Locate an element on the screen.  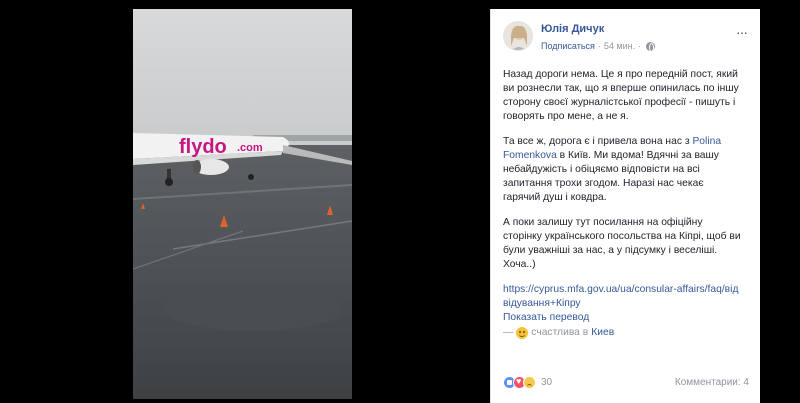
post-time: 54 мин. is located at coordinates (619, 46).